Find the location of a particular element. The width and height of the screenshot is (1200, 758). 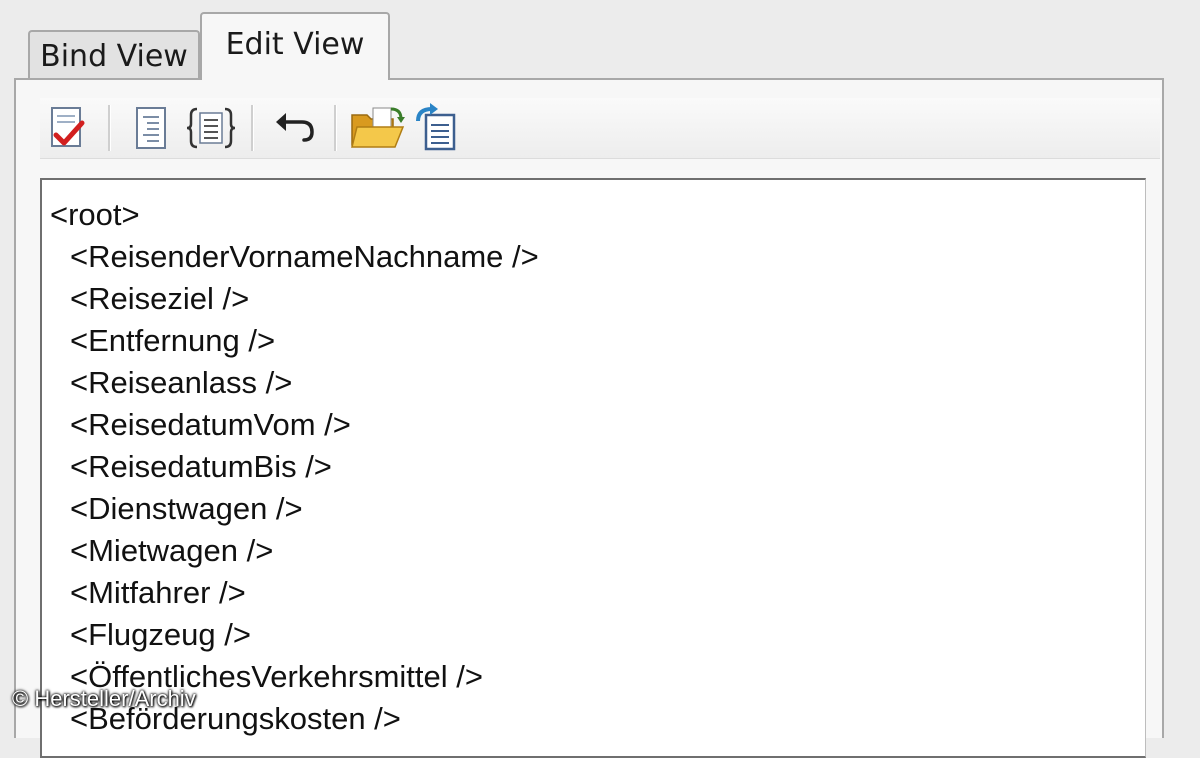

refresh-document-icon is located at coordinates (436, 127).